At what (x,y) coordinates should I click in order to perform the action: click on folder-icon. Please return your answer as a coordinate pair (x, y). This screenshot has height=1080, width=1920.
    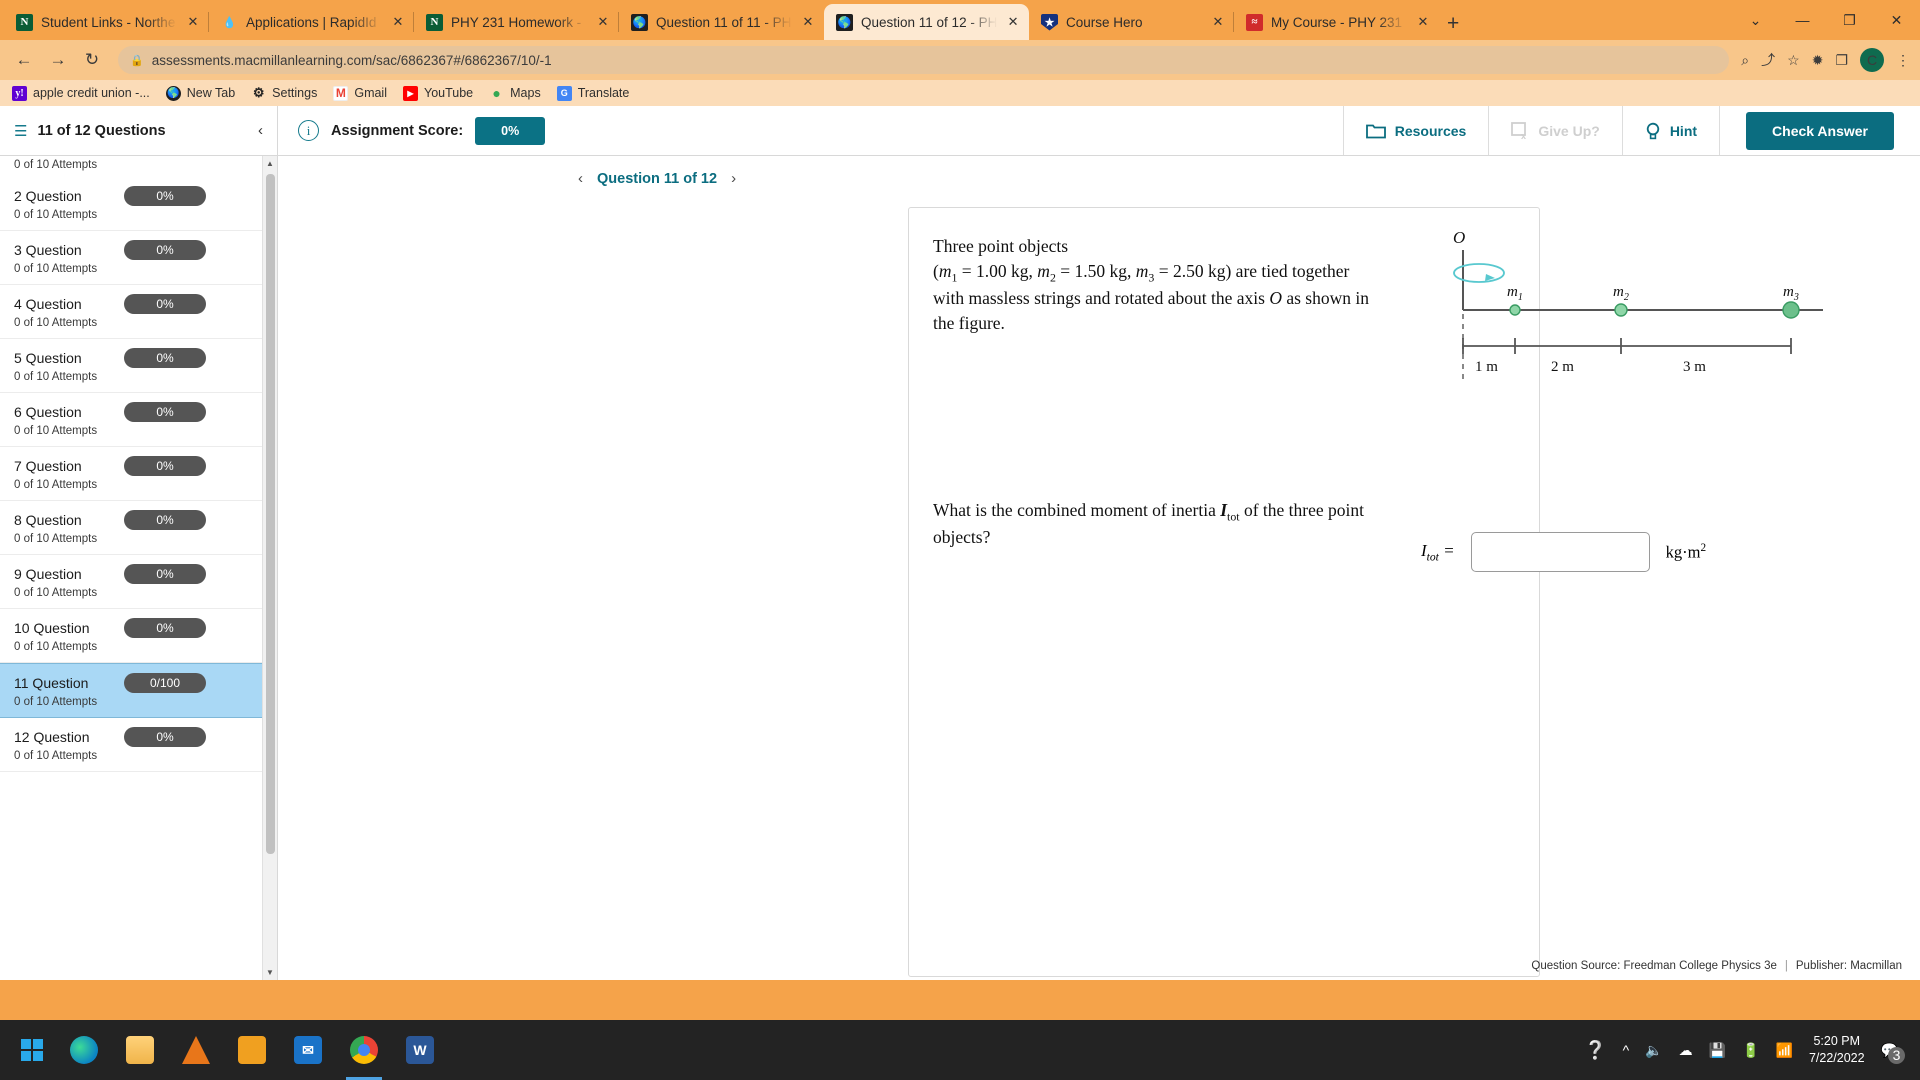
    Looking at the image, I should click on (1375, 131).